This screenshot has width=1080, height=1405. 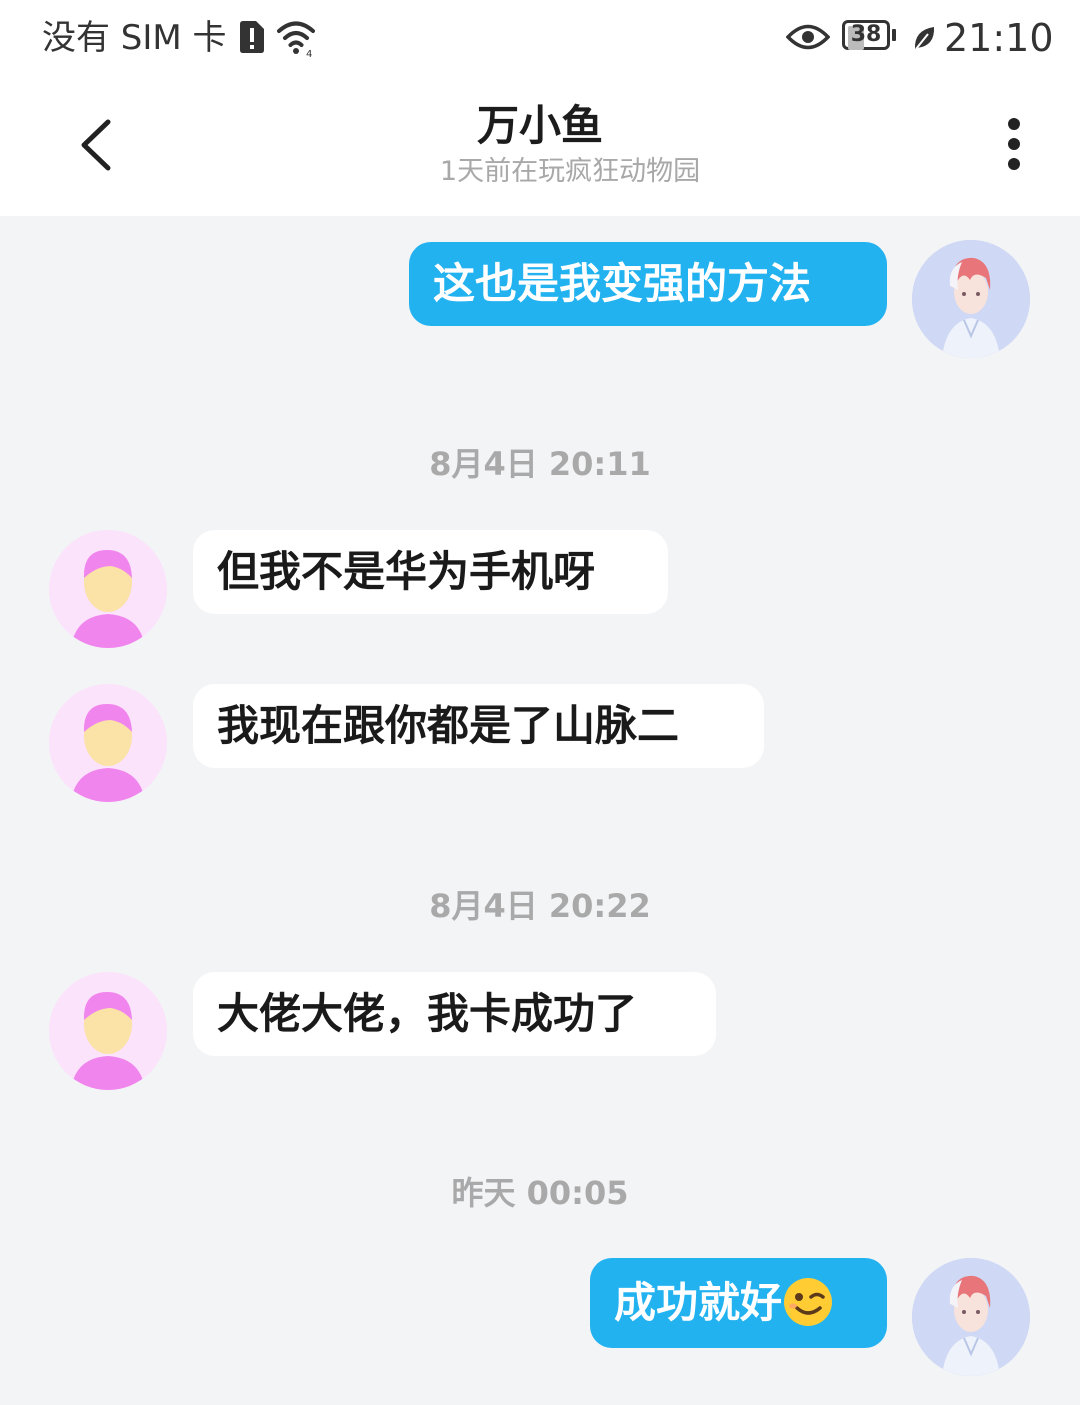 What do you see at coordinates (924, 38) in the screenshot?
I see `leaf-icon` at bounding box center [924, 38].